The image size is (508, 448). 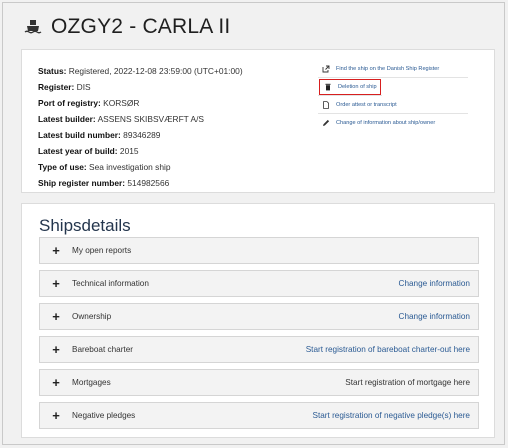 I want to click on trash-icon, so click(x=328, y=87).